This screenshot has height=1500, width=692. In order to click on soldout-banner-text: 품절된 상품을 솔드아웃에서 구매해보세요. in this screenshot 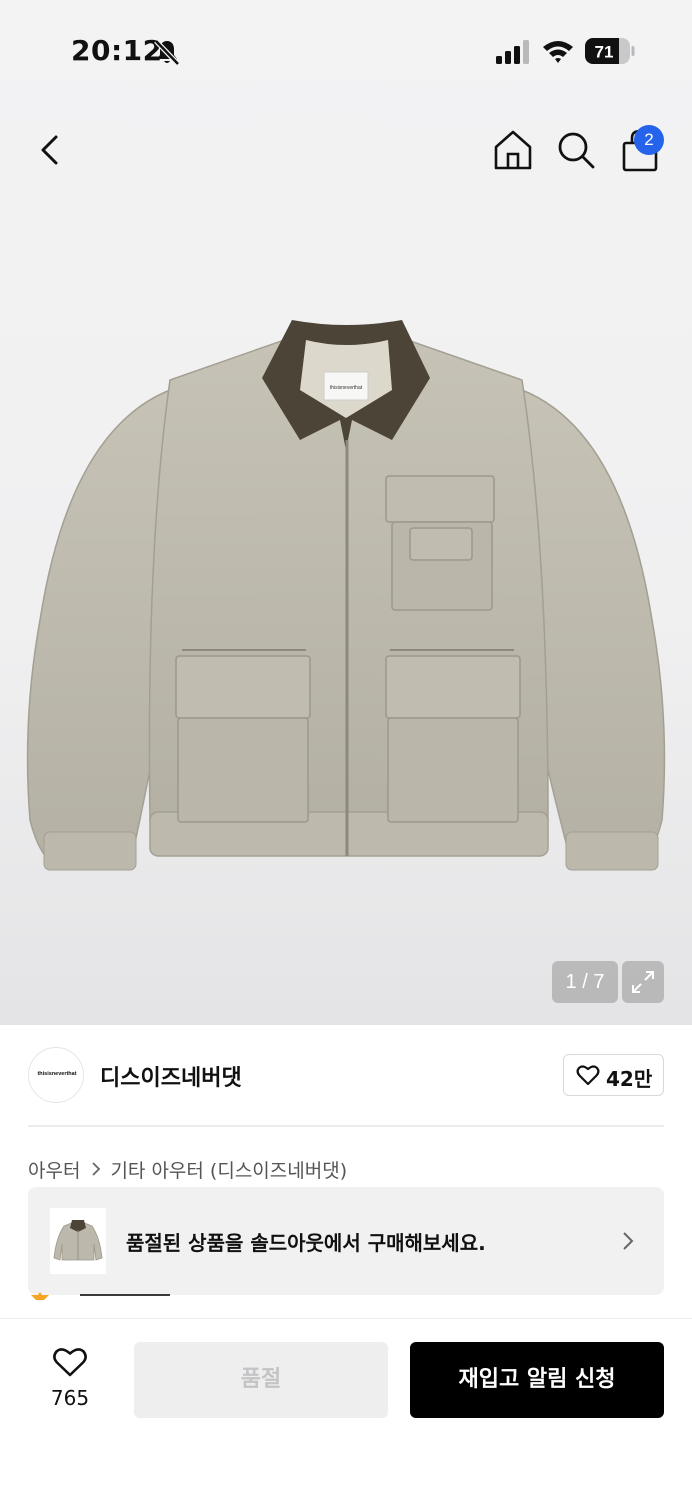, I will do `click(306, 1243)`.